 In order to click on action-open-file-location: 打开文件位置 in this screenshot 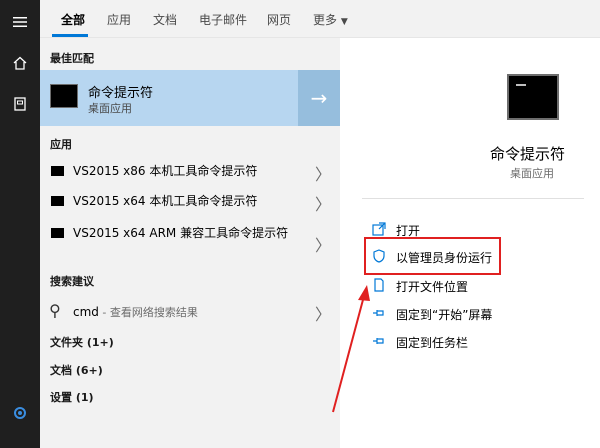, I will do `click(468, 286)`.